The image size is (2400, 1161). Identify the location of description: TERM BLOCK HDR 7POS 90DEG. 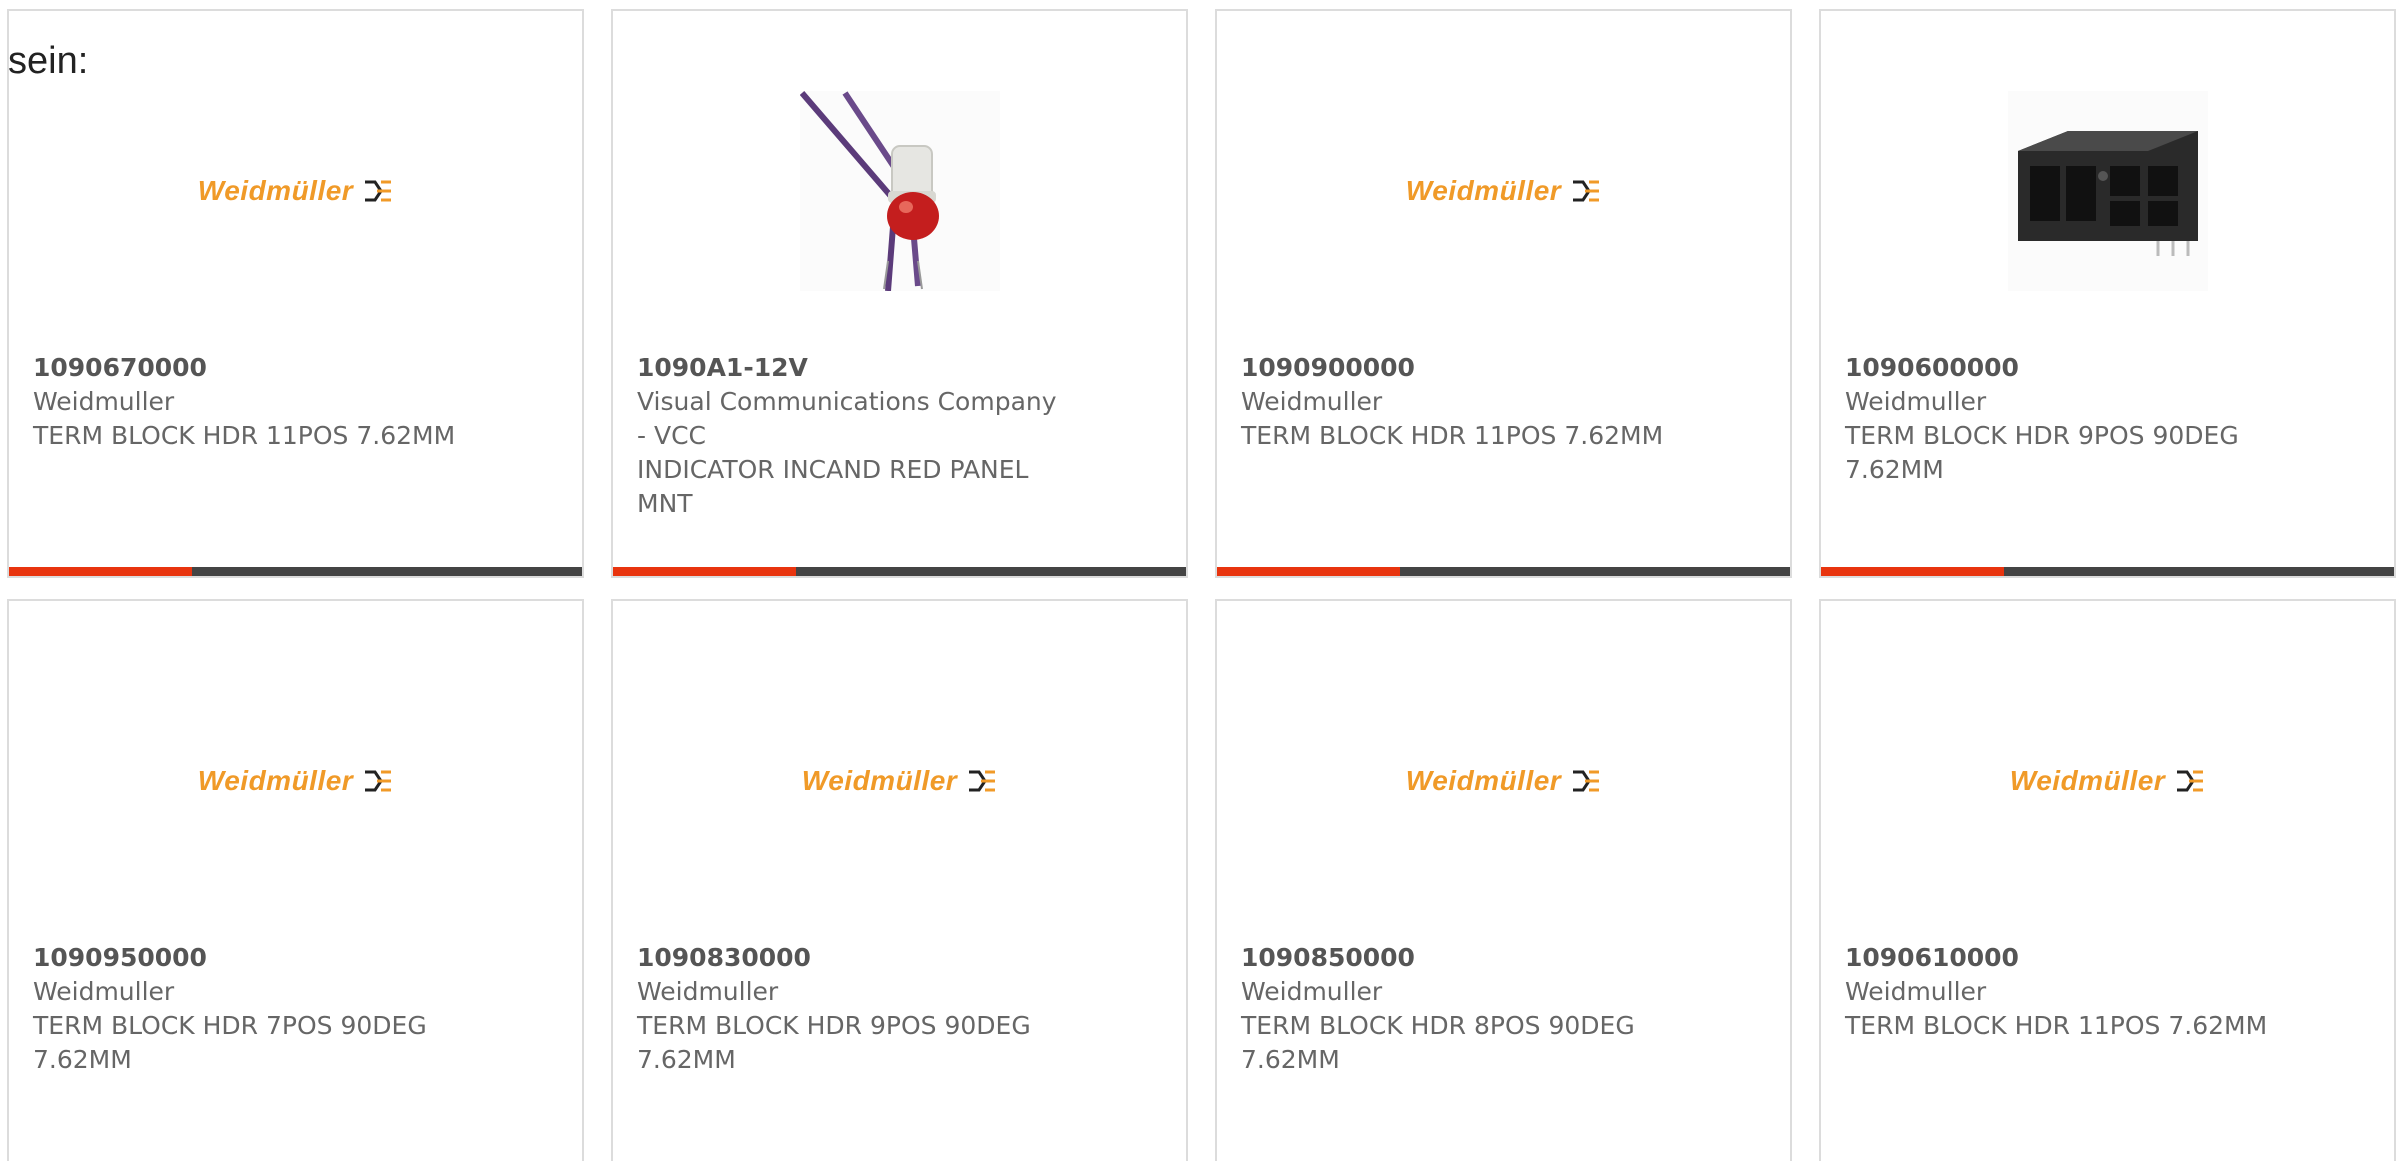
(230, 1025).